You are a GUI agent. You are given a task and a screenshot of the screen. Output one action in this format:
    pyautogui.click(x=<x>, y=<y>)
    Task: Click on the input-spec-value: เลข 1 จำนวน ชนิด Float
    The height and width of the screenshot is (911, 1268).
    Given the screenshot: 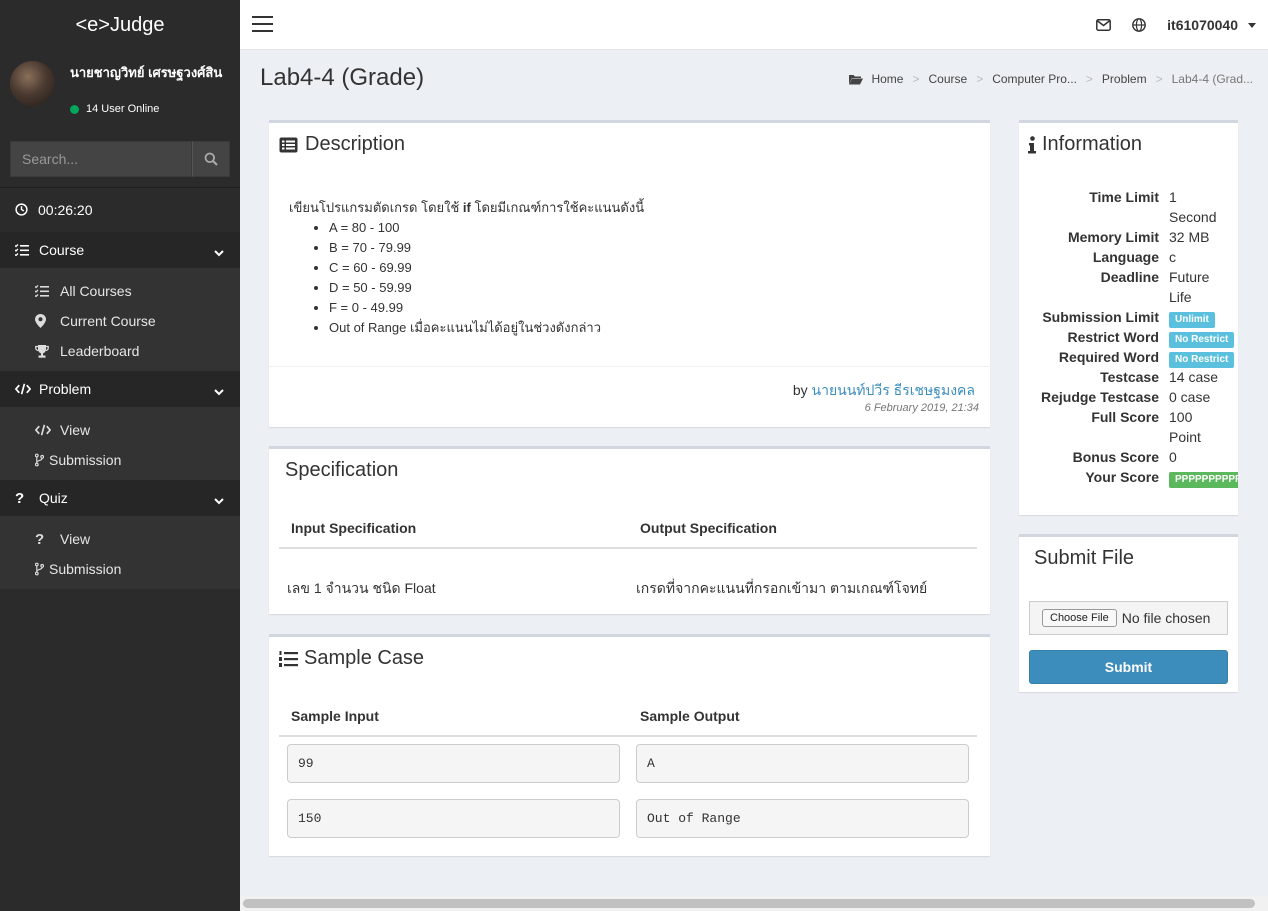 What is the action you would take?
    pyautogui.click(x=361, y=588)
    